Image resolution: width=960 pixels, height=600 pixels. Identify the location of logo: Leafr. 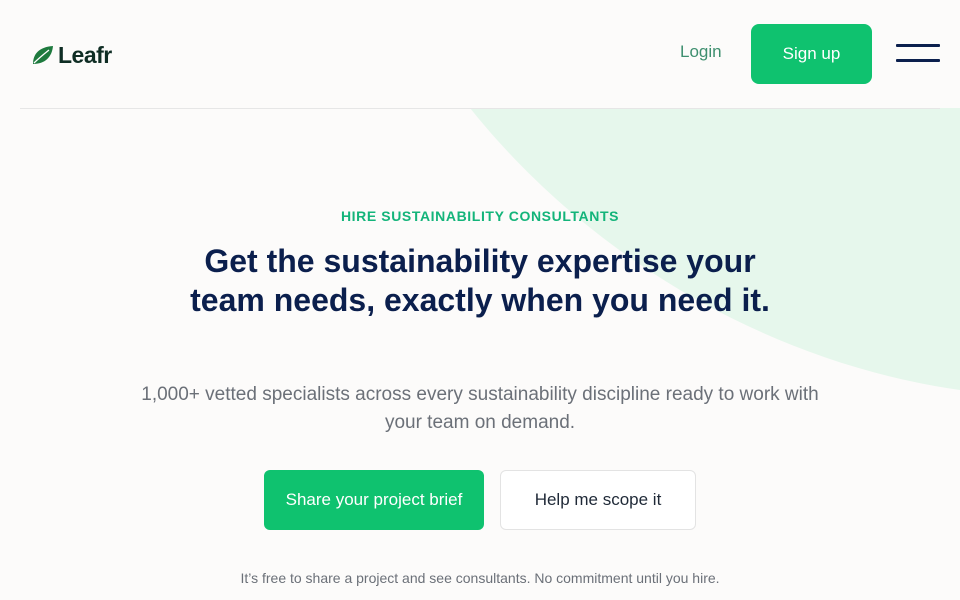
(72, 55).